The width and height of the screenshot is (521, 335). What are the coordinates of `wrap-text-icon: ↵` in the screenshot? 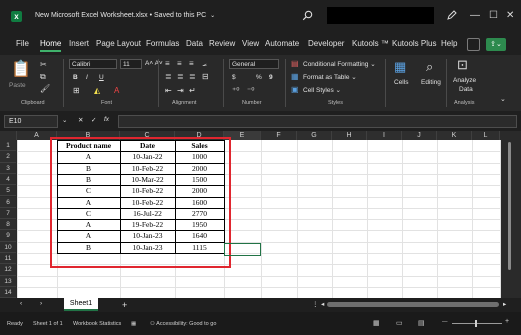 It's located at (192, 90).